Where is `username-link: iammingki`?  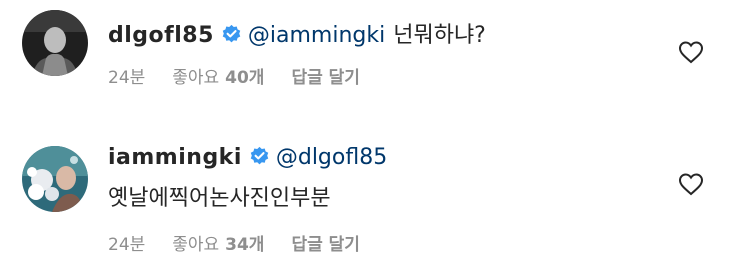
username-link: iammingki is located at coordinates (175, 157).